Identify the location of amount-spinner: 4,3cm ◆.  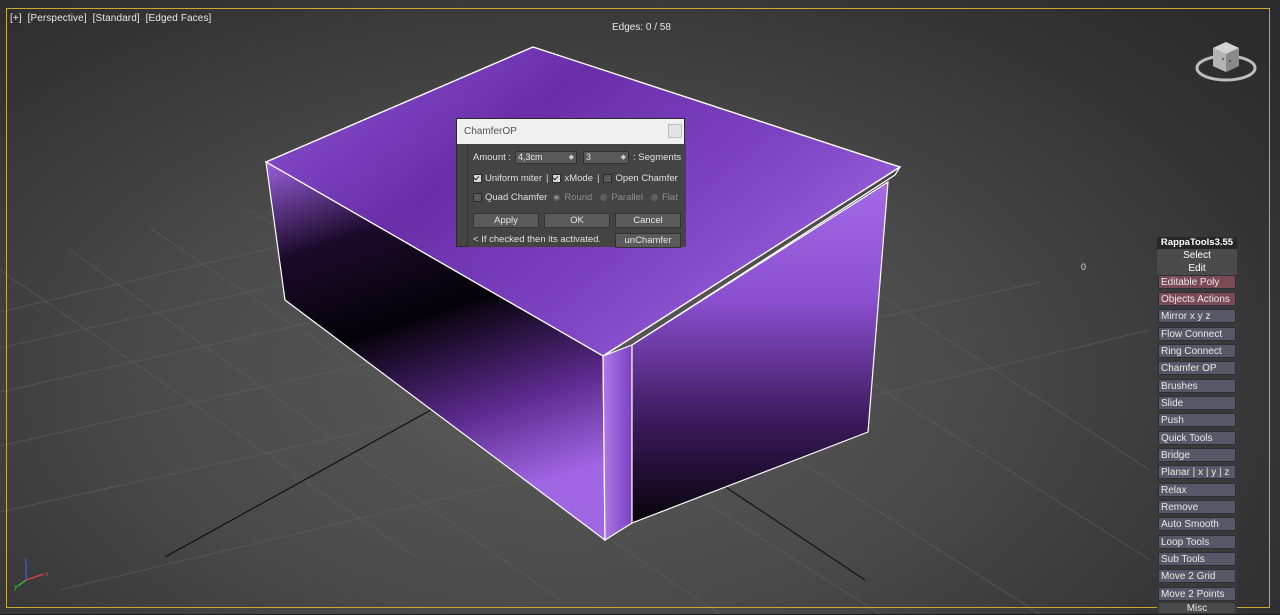
(546, 157).